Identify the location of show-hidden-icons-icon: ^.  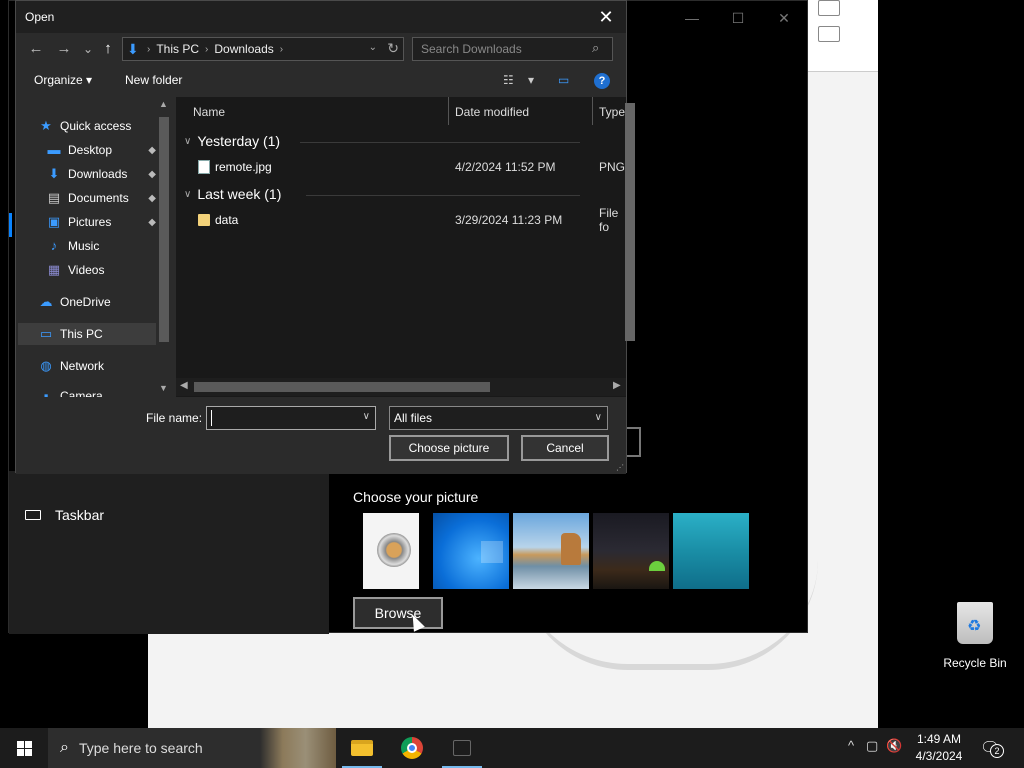
(851, 745).